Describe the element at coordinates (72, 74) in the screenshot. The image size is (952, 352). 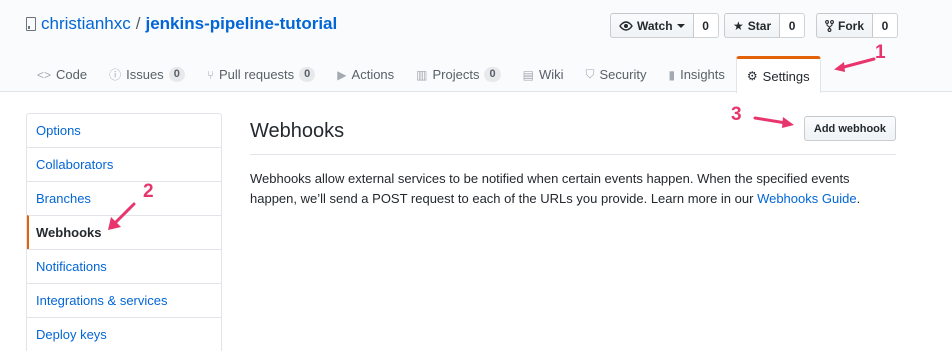
I see `tab-label: Code` at that location.